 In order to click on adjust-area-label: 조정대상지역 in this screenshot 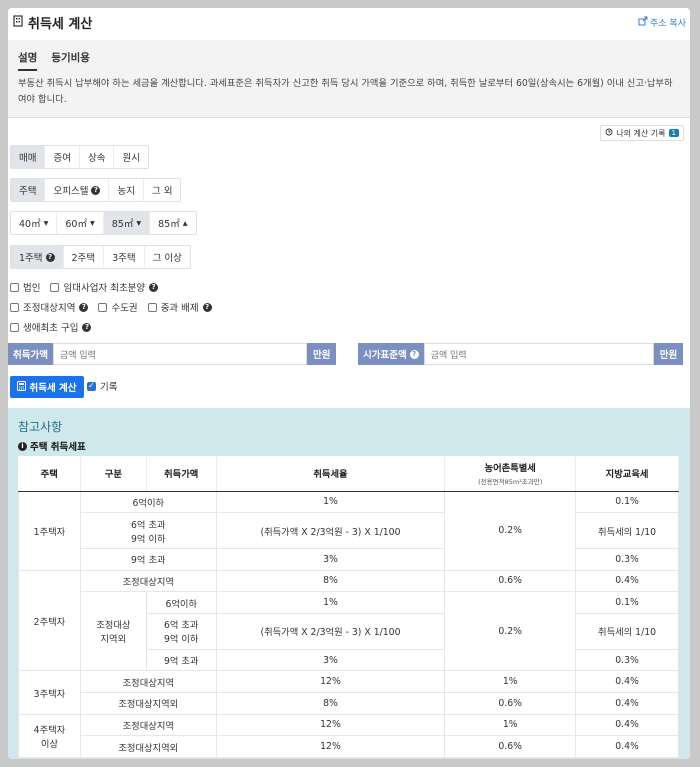, I will do `click(49, 308)`.